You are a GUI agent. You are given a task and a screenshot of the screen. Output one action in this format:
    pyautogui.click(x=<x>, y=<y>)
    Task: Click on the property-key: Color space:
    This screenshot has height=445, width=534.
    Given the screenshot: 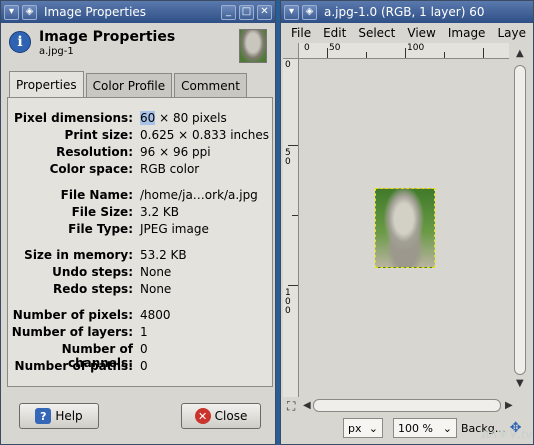 What is the action you would take?
    pyautogui.click(x=91, y=169)
    